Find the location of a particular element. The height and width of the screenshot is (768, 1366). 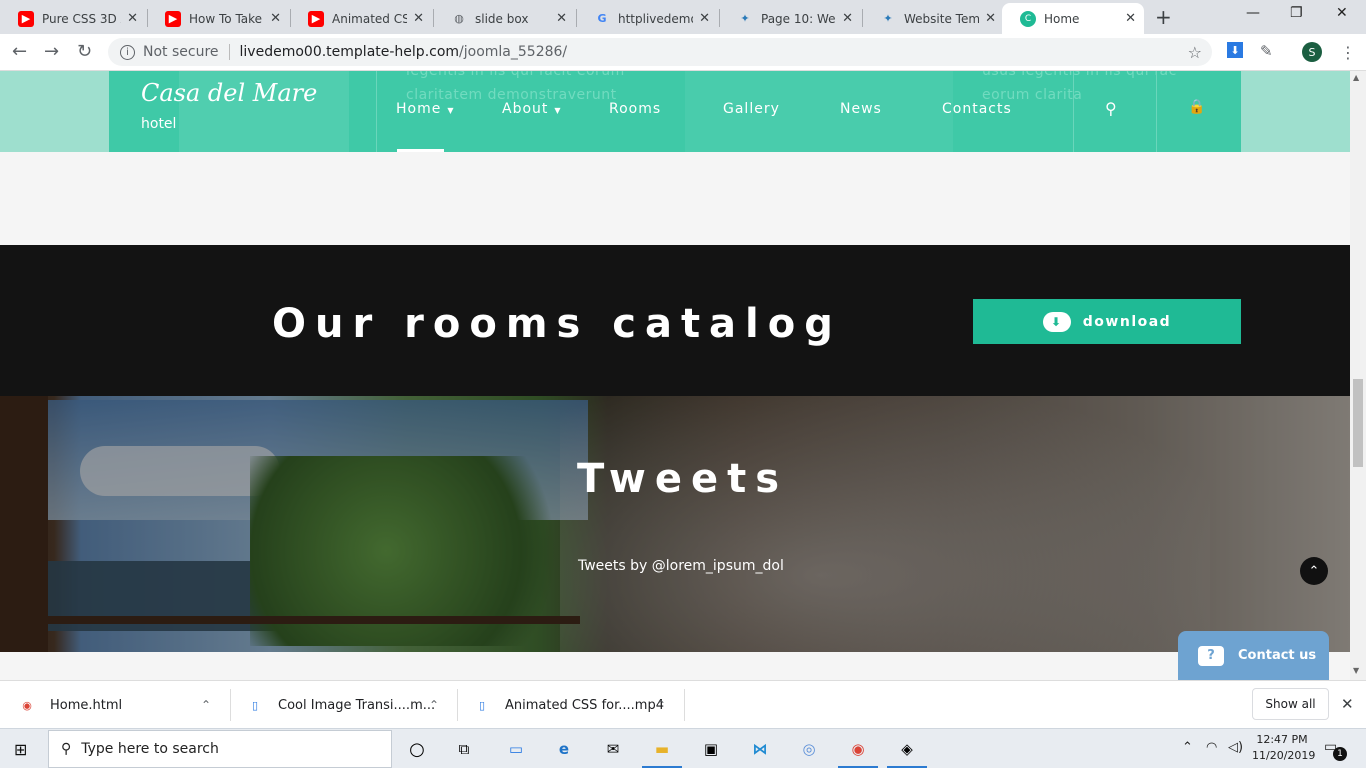

nav-contacts: Contacts is located at coordinates (977, 109).